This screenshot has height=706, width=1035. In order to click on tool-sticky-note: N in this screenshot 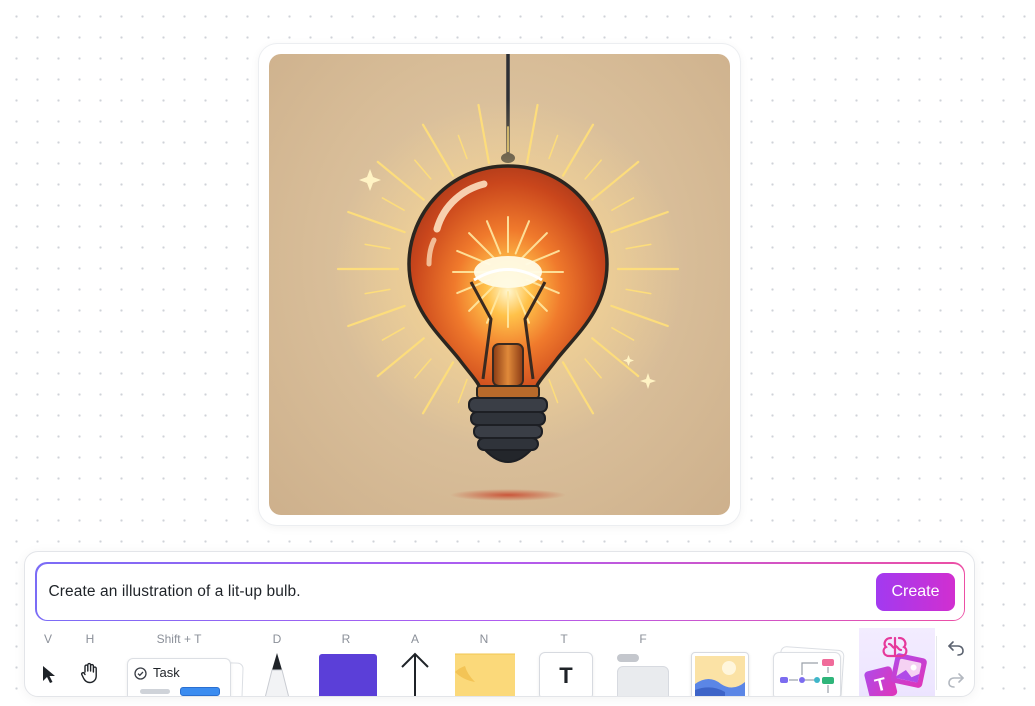, I will do `click(484, 662)`.